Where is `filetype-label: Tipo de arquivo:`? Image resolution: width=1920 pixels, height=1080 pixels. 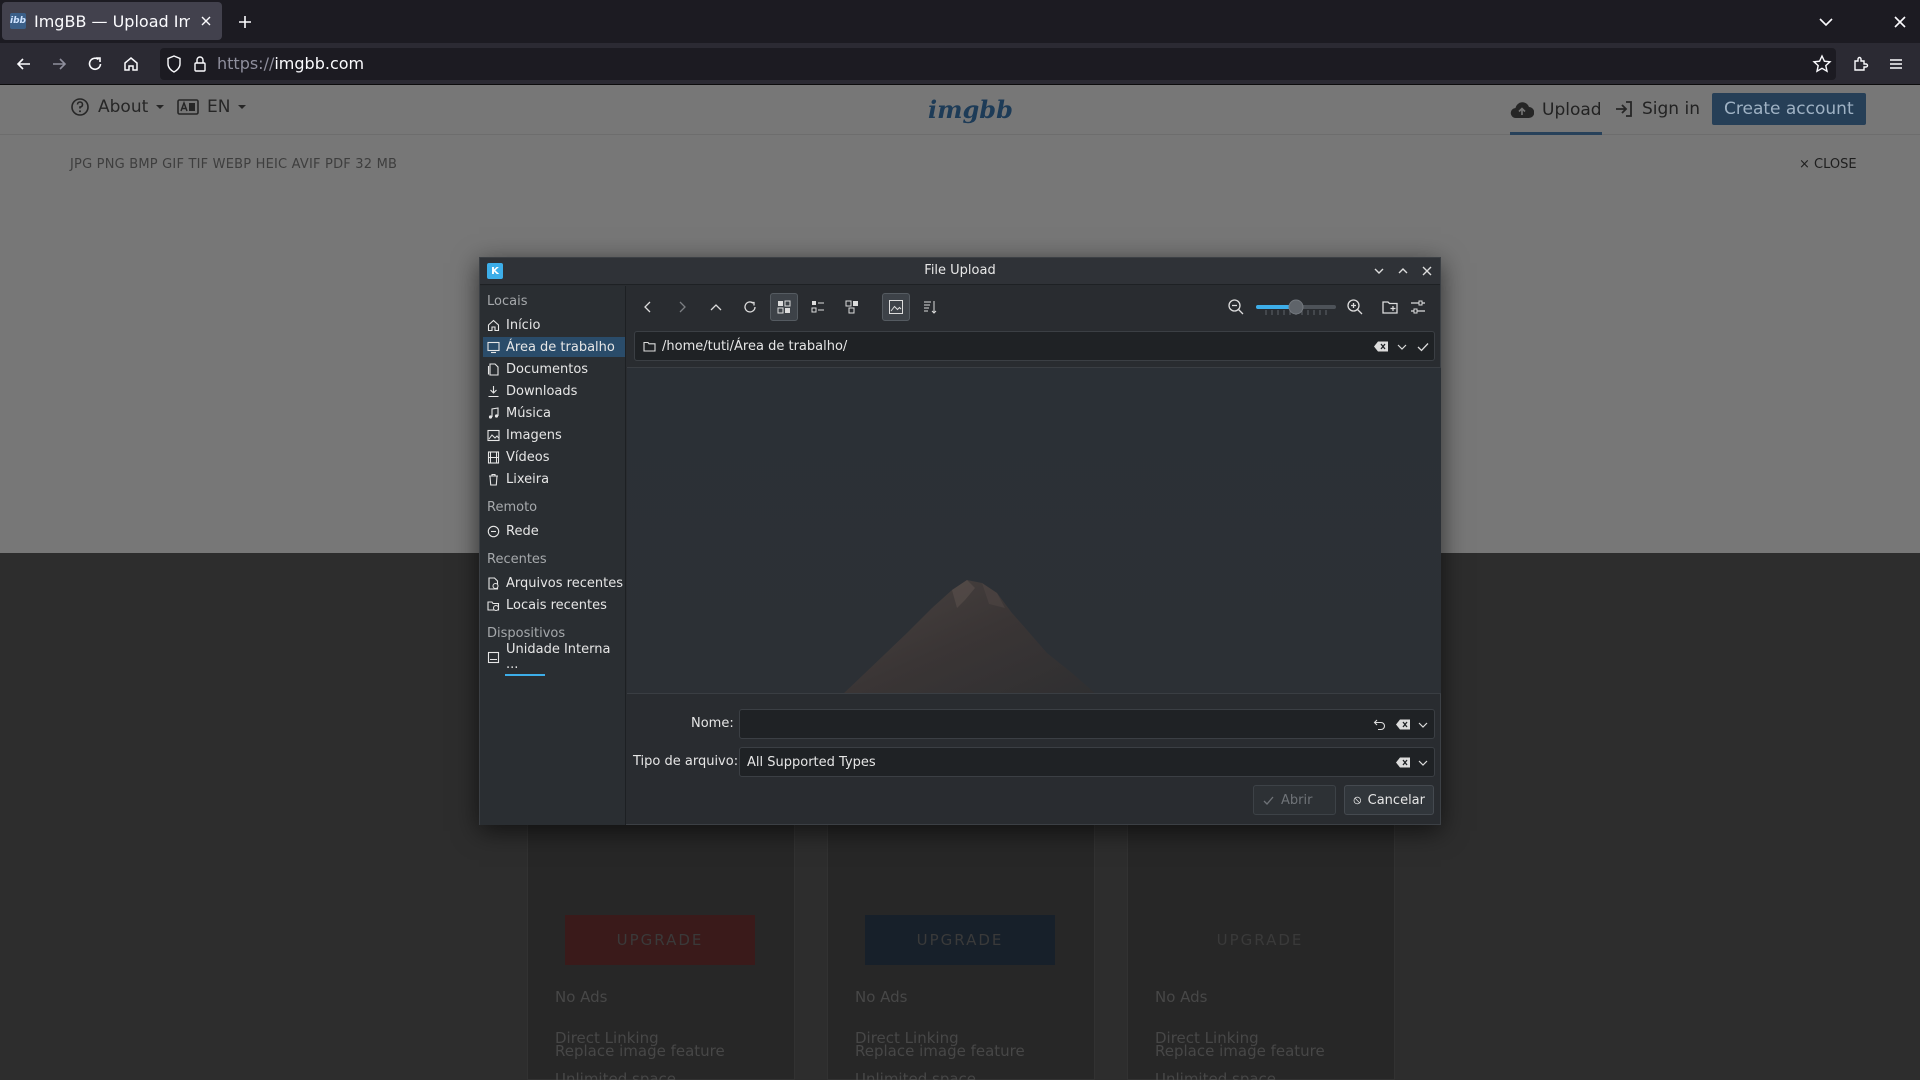 filetype-label: Tipo de arquivo: is located at coordinates (686, 761).